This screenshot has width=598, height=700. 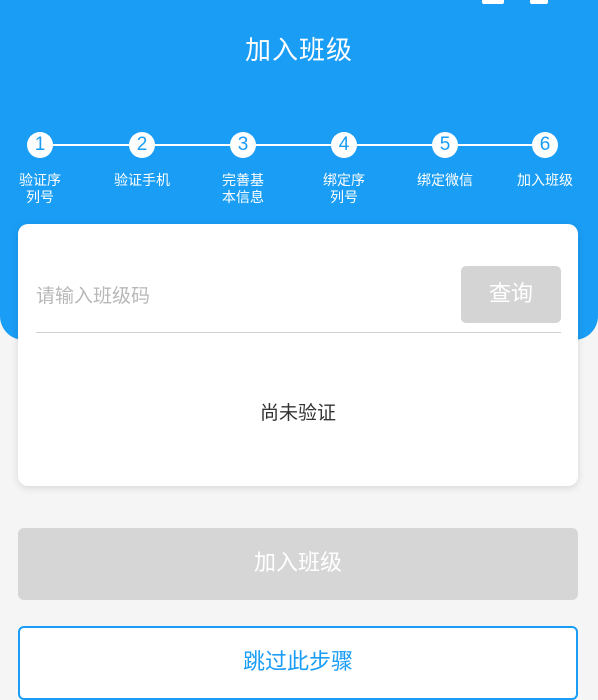 I want to click on step-2: 2 验证手机, so click(x=142, y=161).